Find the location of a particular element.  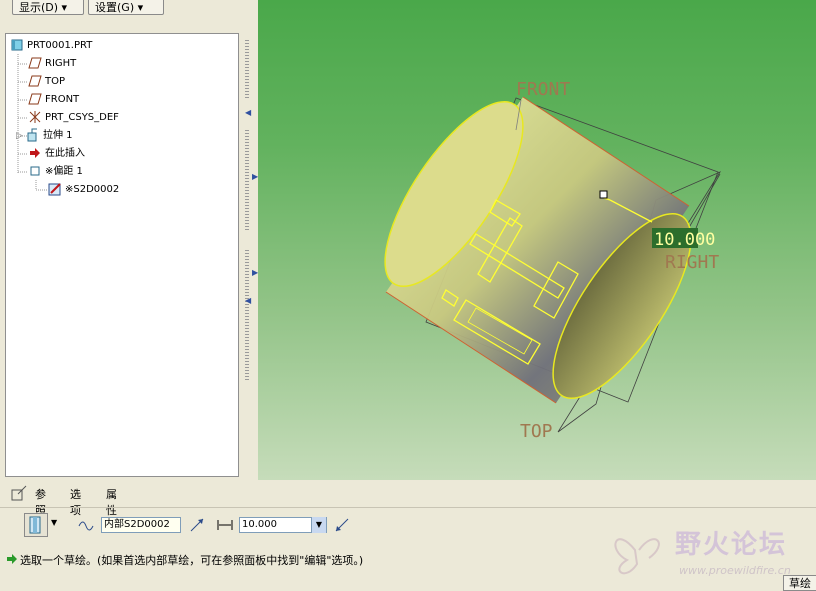

offset-type-icon is located at coordinates (35, 525).